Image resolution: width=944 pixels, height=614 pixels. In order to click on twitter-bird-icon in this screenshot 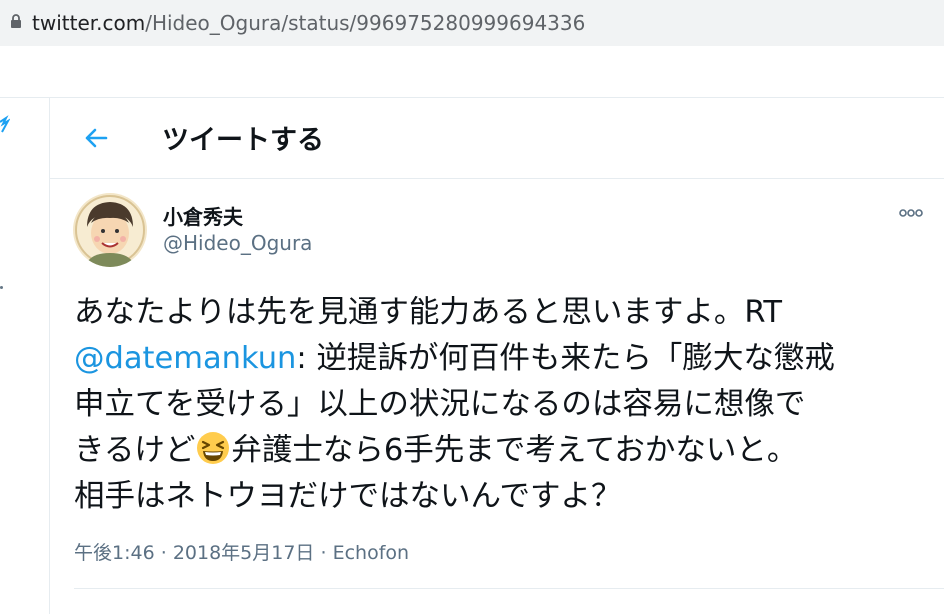, I will do `click(5, 123)`.